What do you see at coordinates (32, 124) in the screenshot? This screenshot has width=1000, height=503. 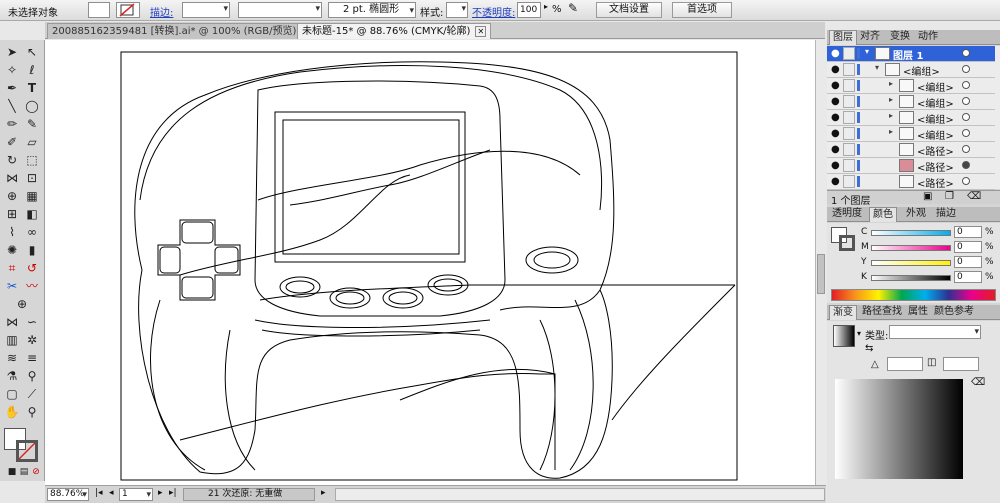 I see `pencil-icon: ✎` at bounding box center [32, 124].